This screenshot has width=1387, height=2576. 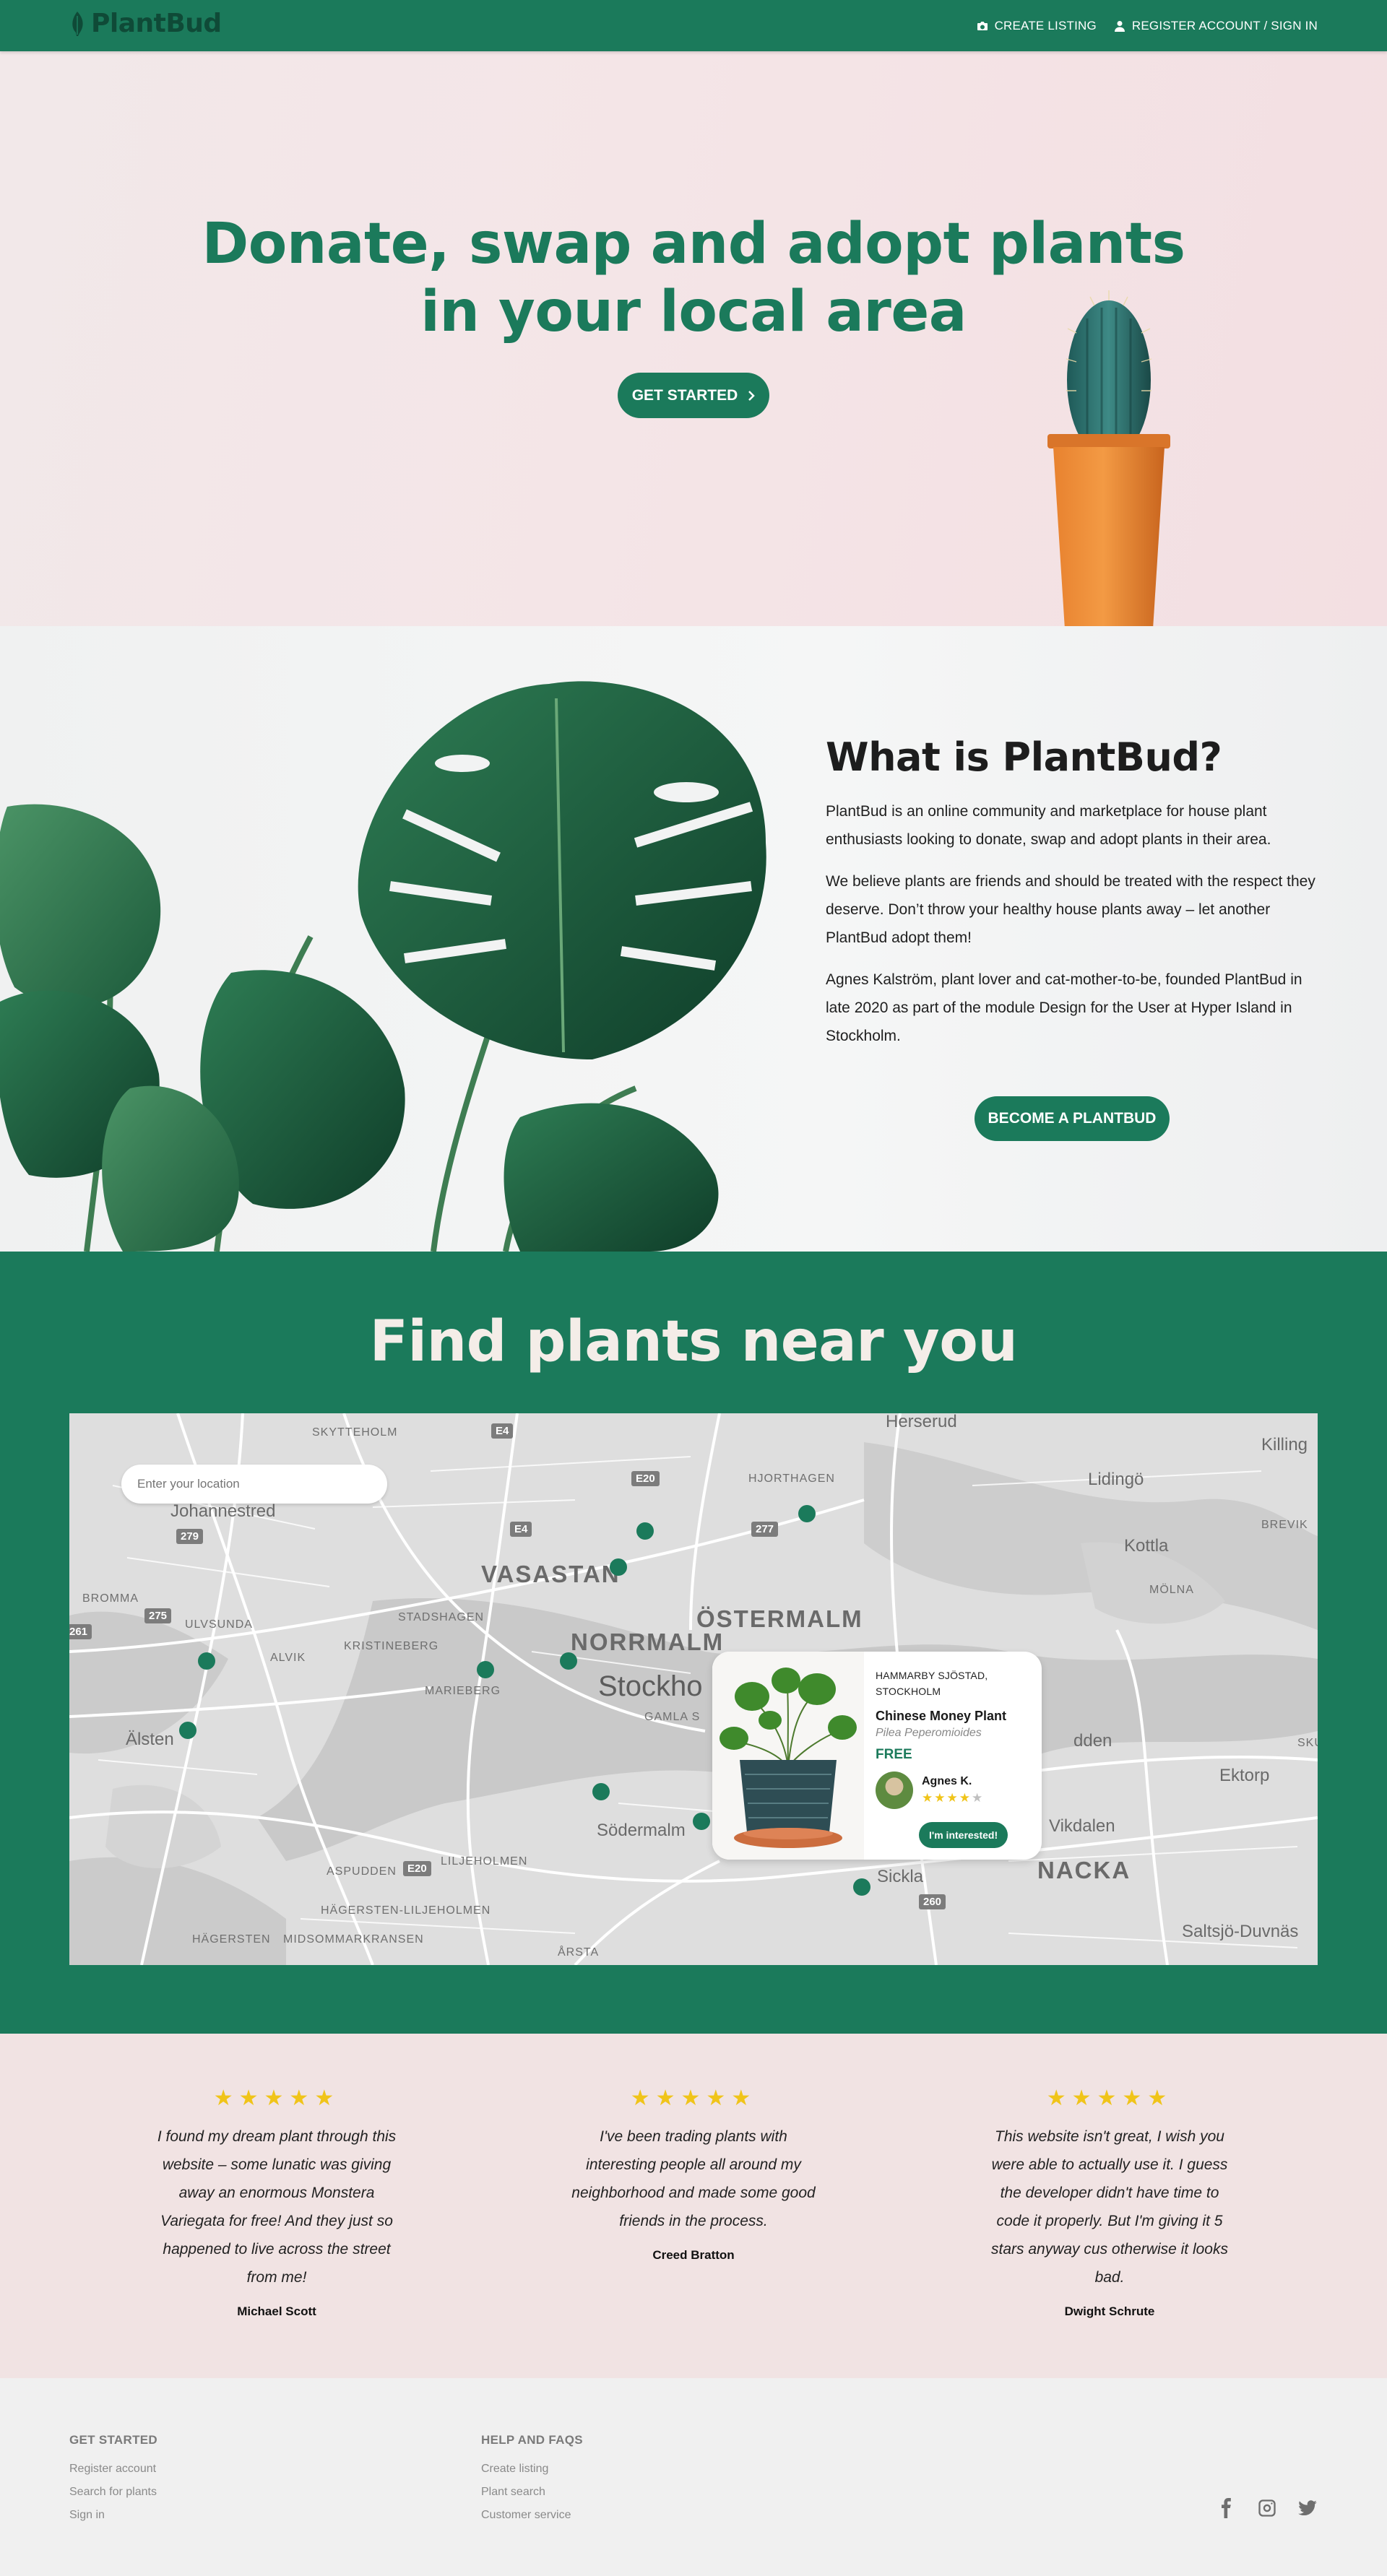 What do you see at coordinates (982, 25) in the screenshot?
I see `camera-icon` at bounding box center [982, 25].